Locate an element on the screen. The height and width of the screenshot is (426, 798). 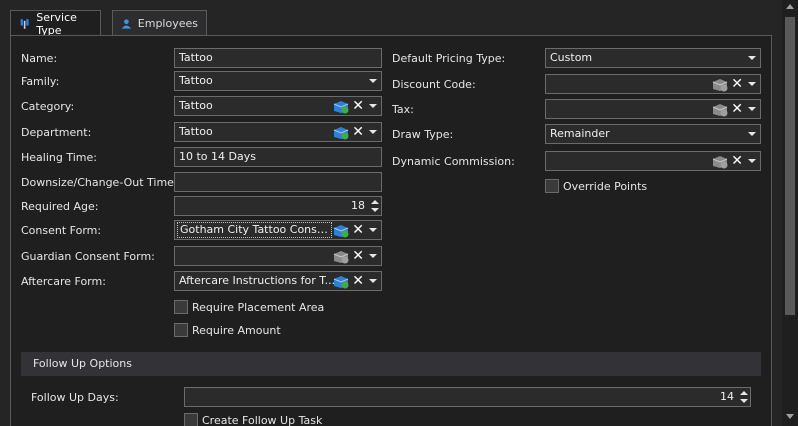
consent-form-label: Consent Form: is located at coordinates (61, 230).